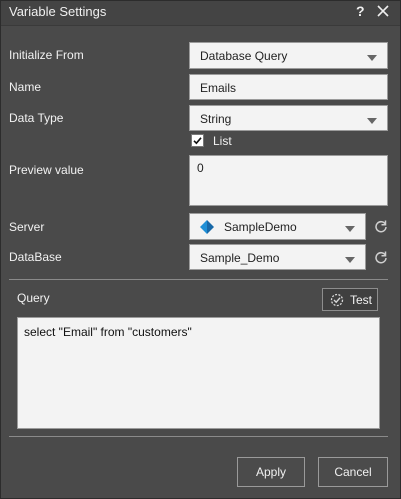  I want to click on list-checkbox, so click(197, 140).